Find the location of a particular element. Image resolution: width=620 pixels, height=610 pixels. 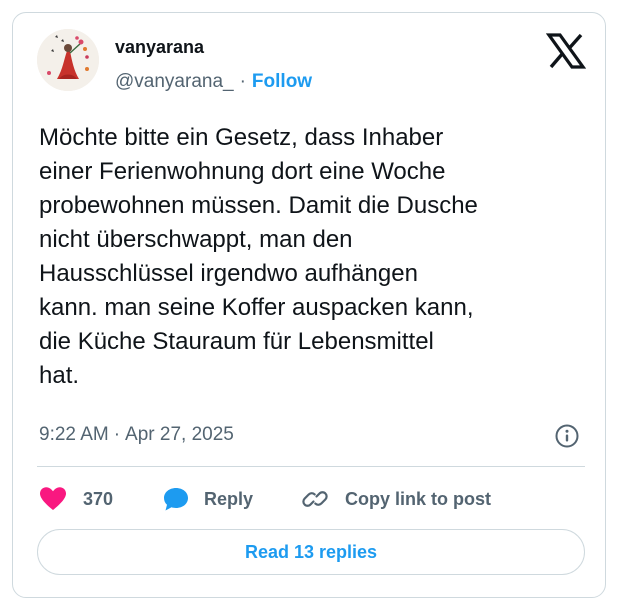

avatar is located at coordinates (68, 60).